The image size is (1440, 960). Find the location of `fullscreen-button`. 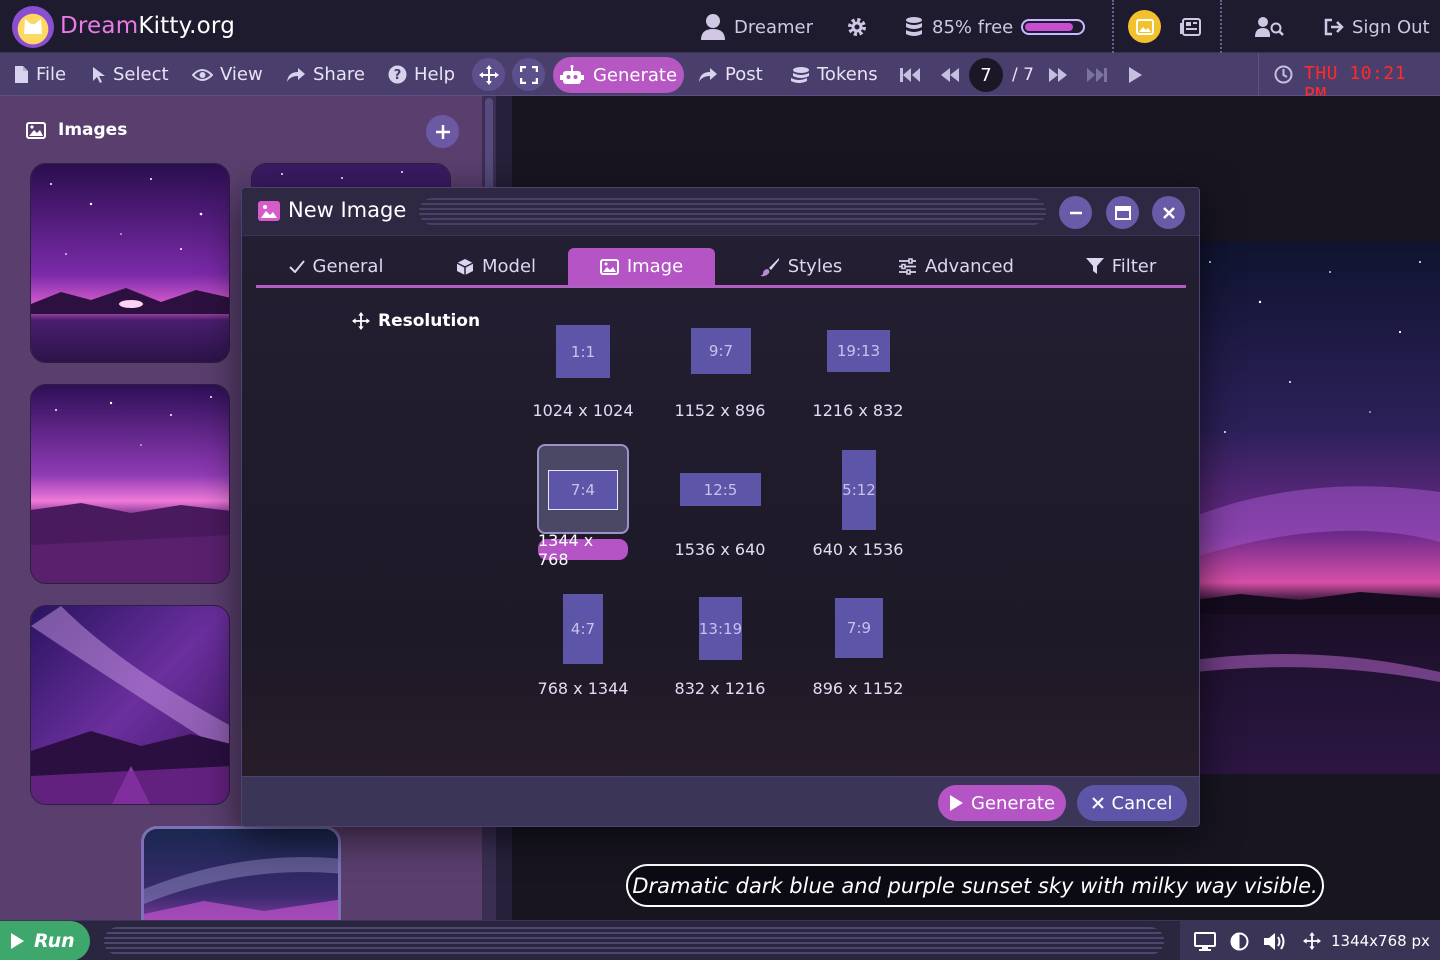

fullscreen-button is located at coordinates (528, 74).